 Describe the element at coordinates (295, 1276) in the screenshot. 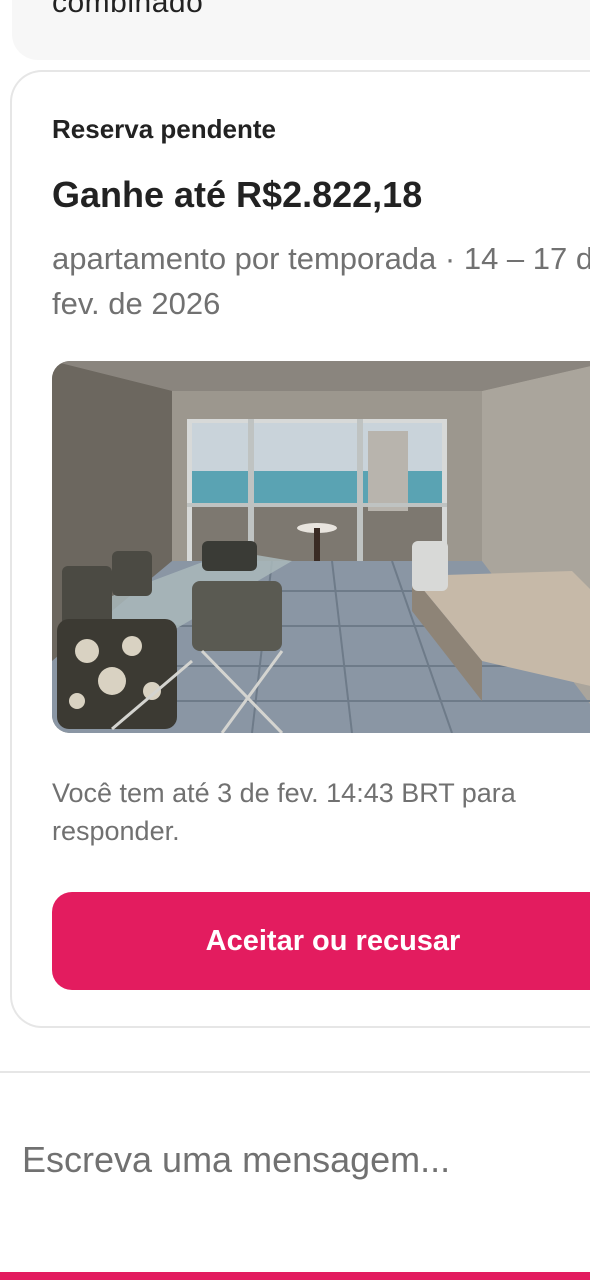

I see `bottom-accent-bar` at that location.